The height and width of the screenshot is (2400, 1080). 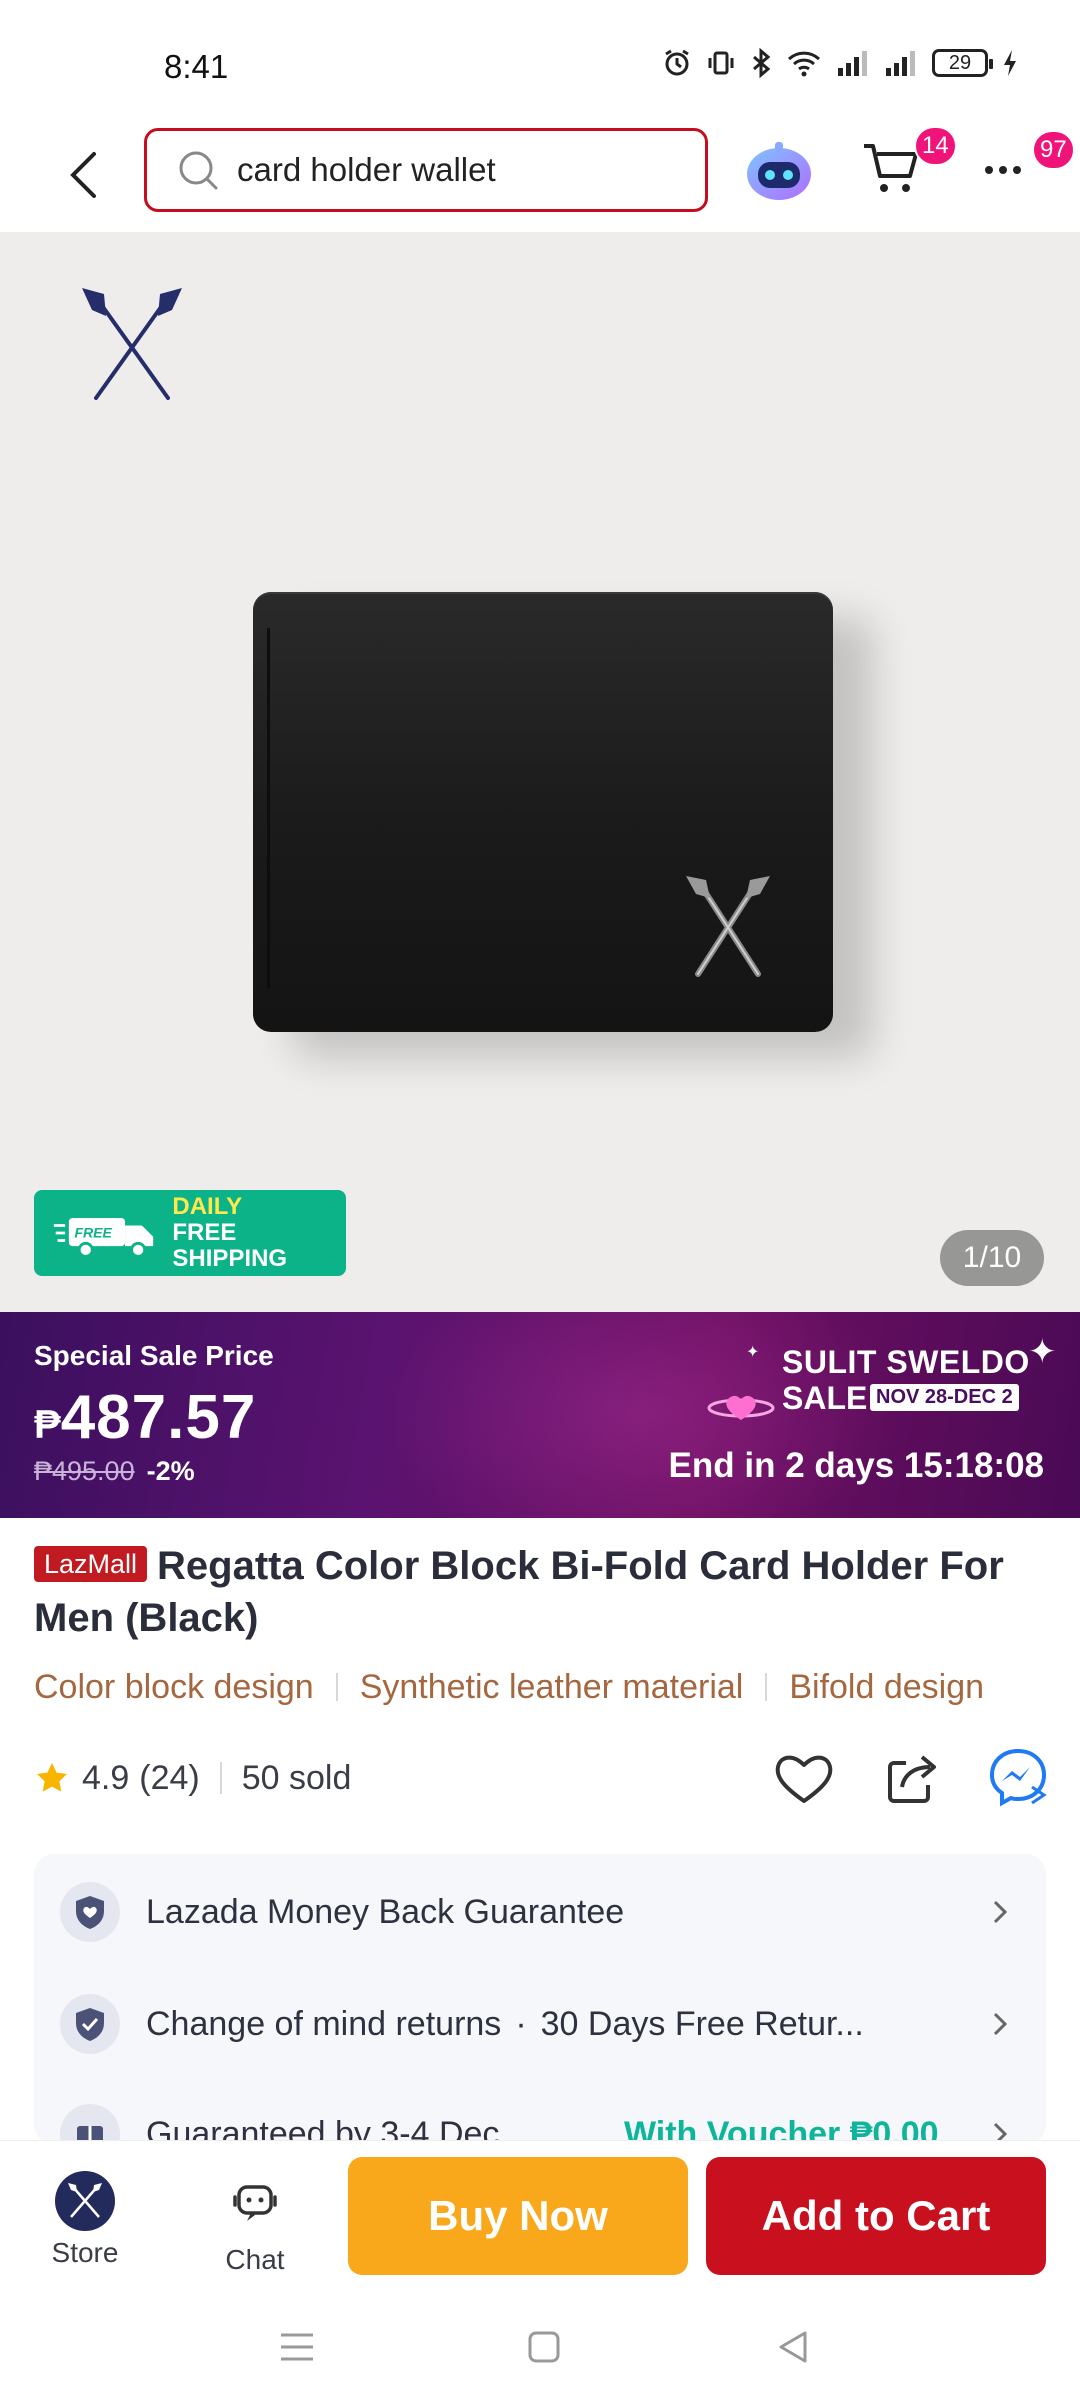 What do you see at coordinates (944, 1397) in the screenshot?
I see `sale-dates: NOV 28-DEC 2` at bounding box center [944, 1397].